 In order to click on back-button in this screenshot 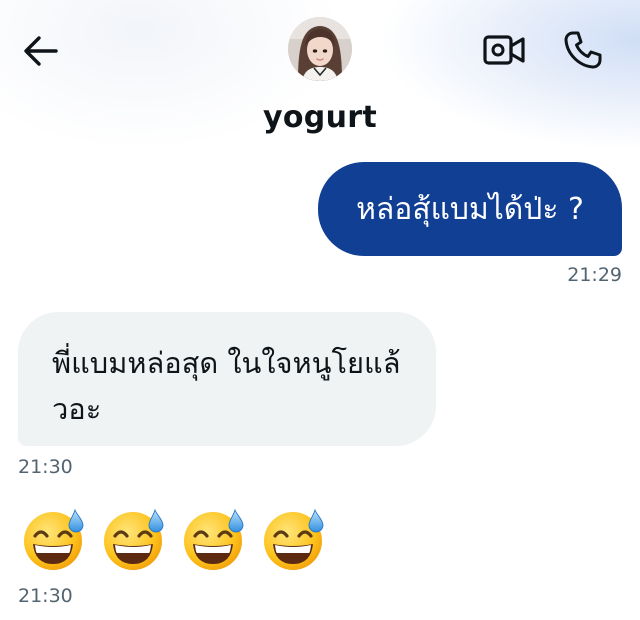, I will do `click(41, 51)`.